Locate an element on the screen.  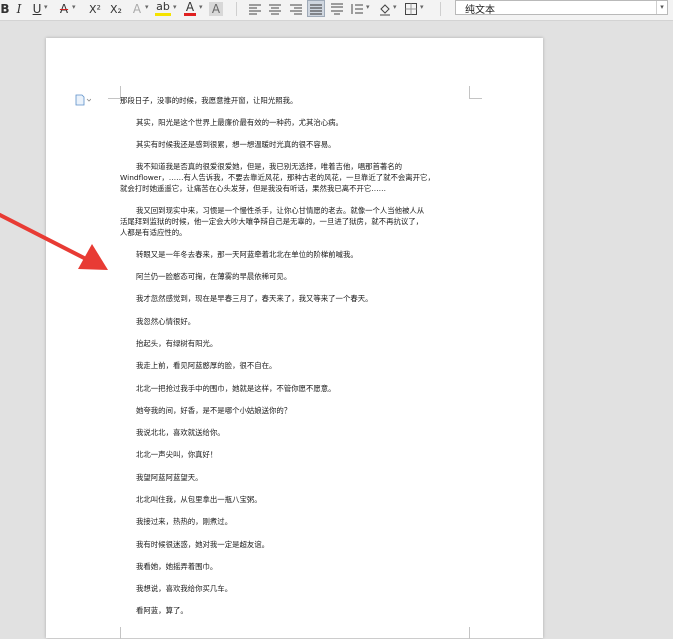
paragraph-line: 看阿蓝，算了。 is located at coordinates (162, 610).